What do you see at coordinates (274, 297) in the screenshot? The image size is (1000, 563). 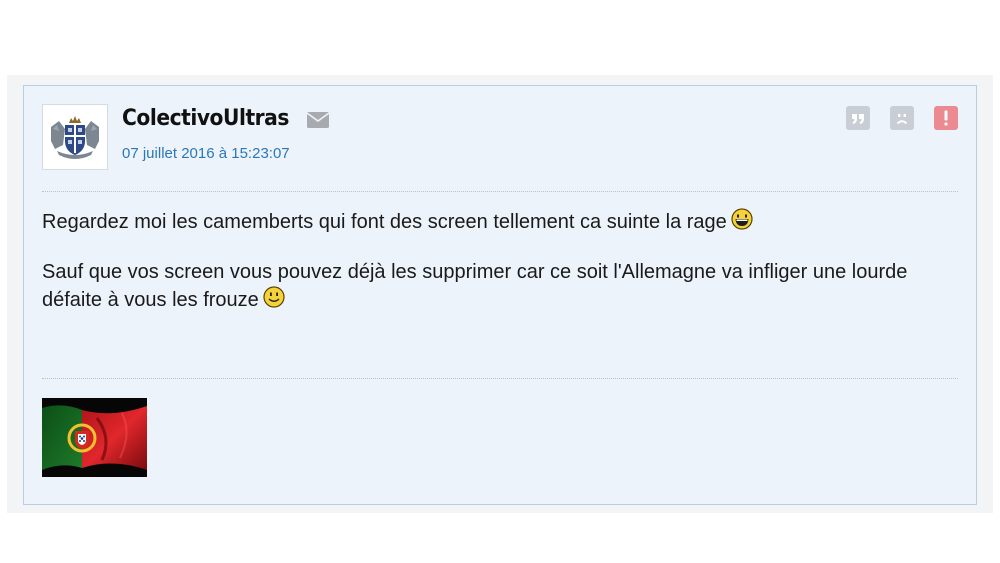 I see `smiley-icon` at bounding box center [274, 297].